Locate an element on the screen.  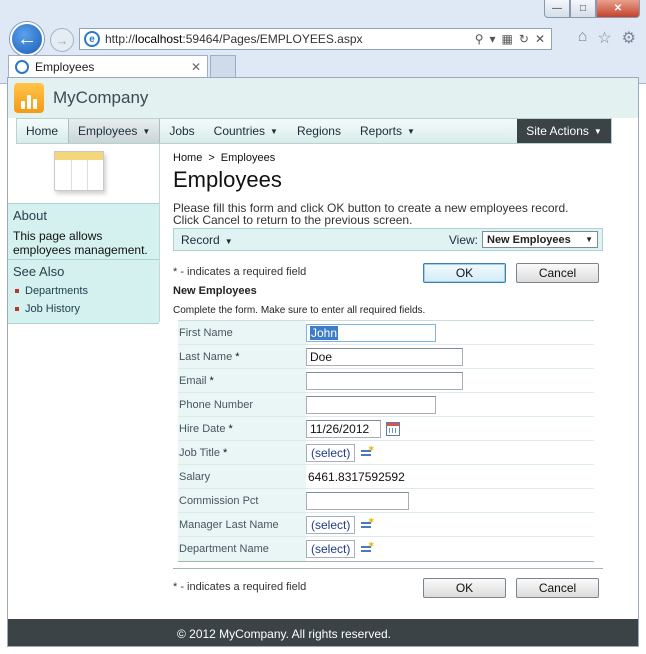
nav-label: Home is located at coordinates (42, 131).